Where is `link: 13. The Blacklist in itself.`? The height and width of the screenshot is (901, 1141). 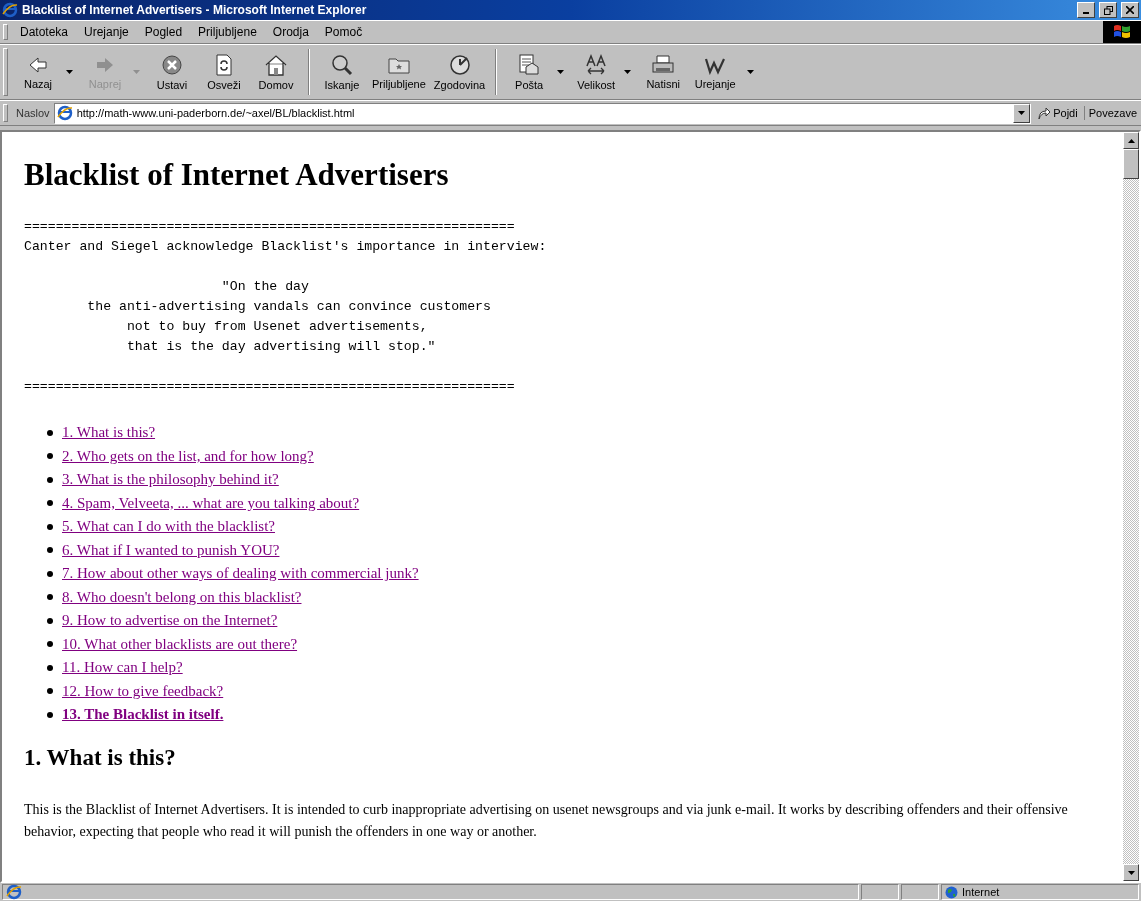 link: 13. The Blacklist in itself. is located at coordinates (143, 715).